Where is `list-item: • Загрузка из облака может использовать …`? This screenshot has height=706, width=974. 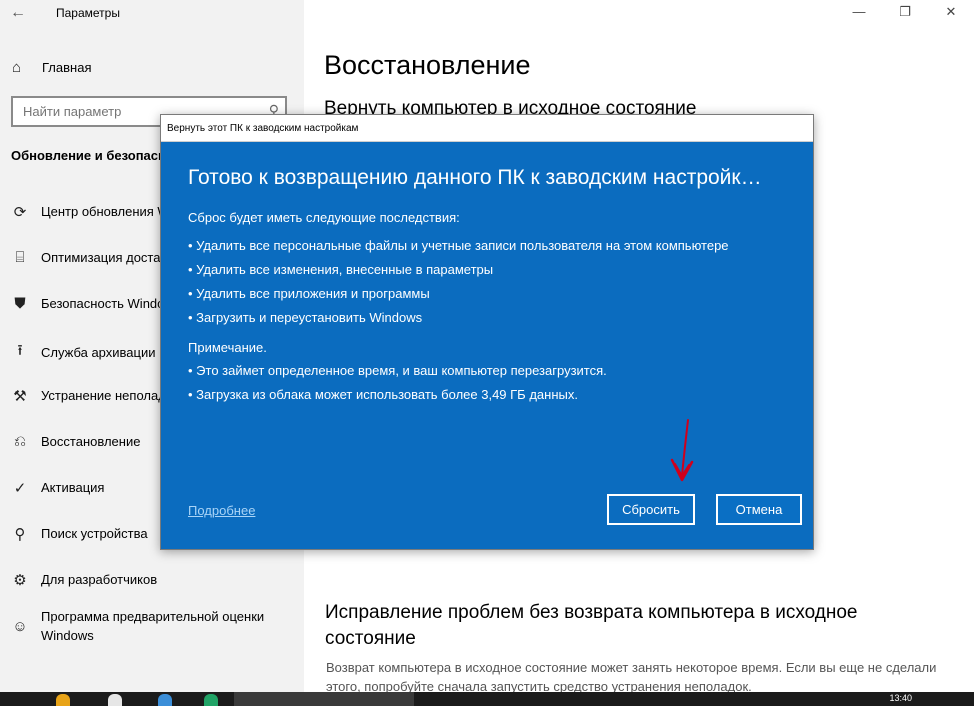
list-item: • Загрузка из облака может использовать … is located at coordinates (383, 394).